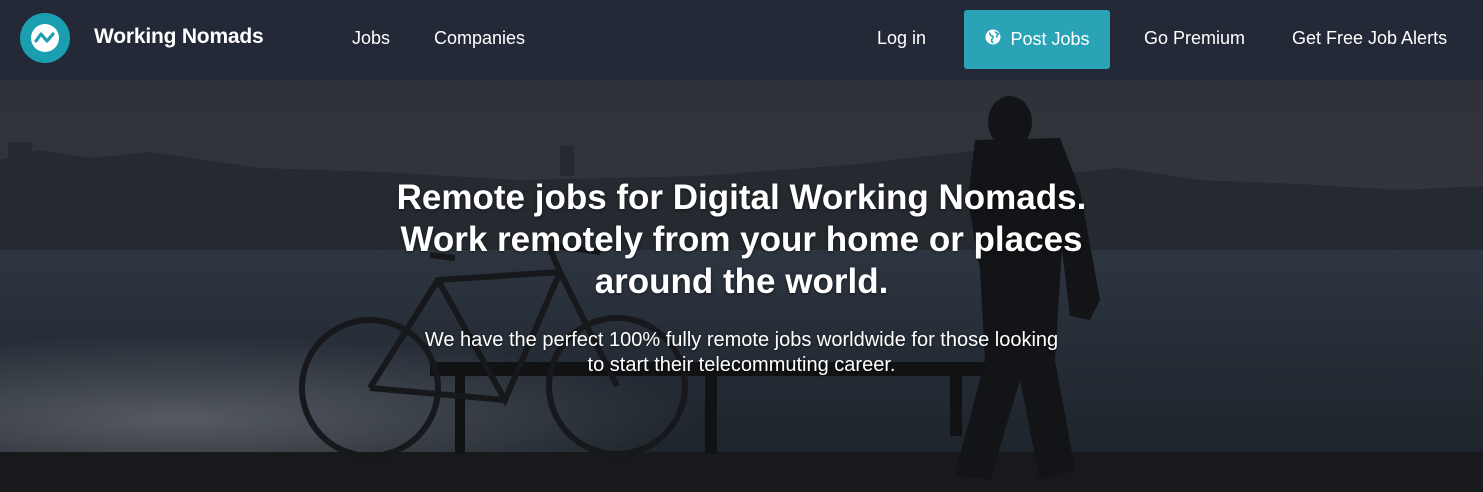 This screenshot has height=492, width=1483. What do you see at coordinates (741, 197) in the screenshot?
I see `hero-headline-line-1: Remote jobs for Digital Working Nomads.` at bounding box center [741, 197].